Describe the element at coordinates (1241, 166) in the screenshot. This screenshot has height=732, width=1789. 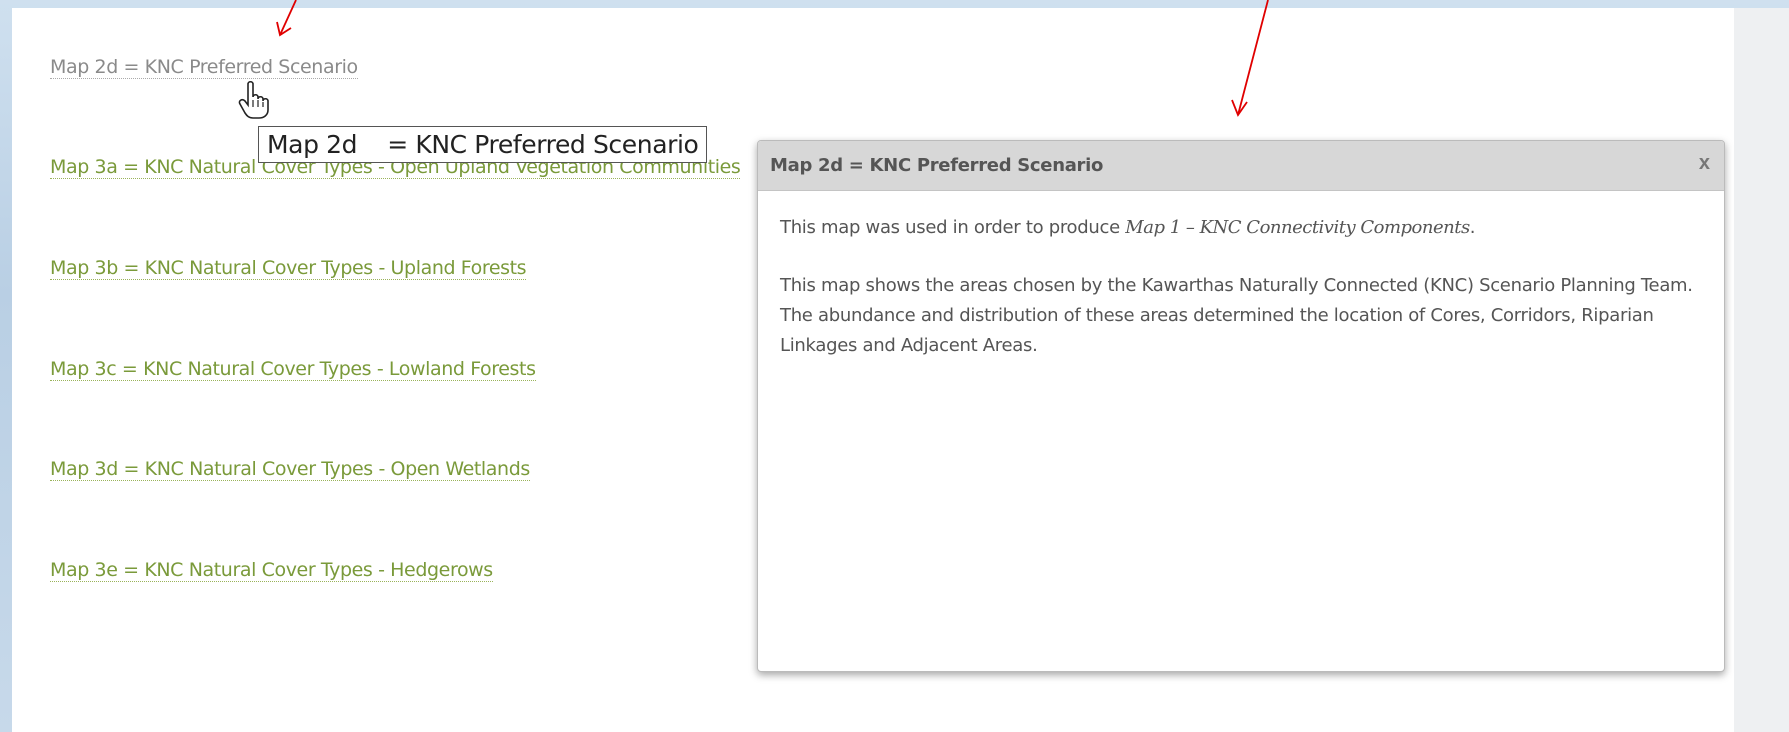
I see `dialog-header: Map 2d = KNC Preferred Scenario x` at that location.